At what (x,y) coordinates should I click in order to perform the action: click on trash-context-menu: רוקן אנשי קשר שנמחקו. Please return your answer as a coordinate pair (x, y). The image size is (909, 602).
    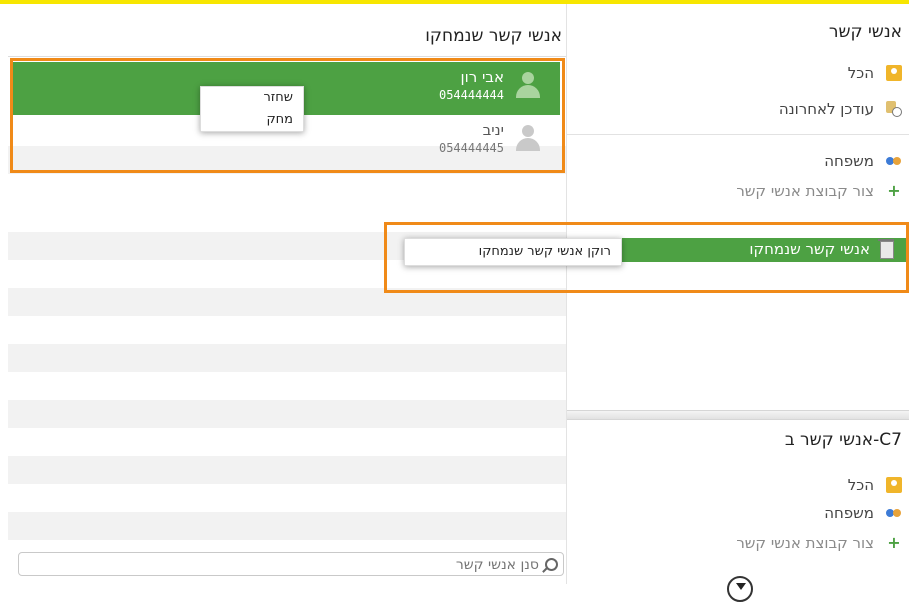
    Looking at the image, I should click on (513, 252).